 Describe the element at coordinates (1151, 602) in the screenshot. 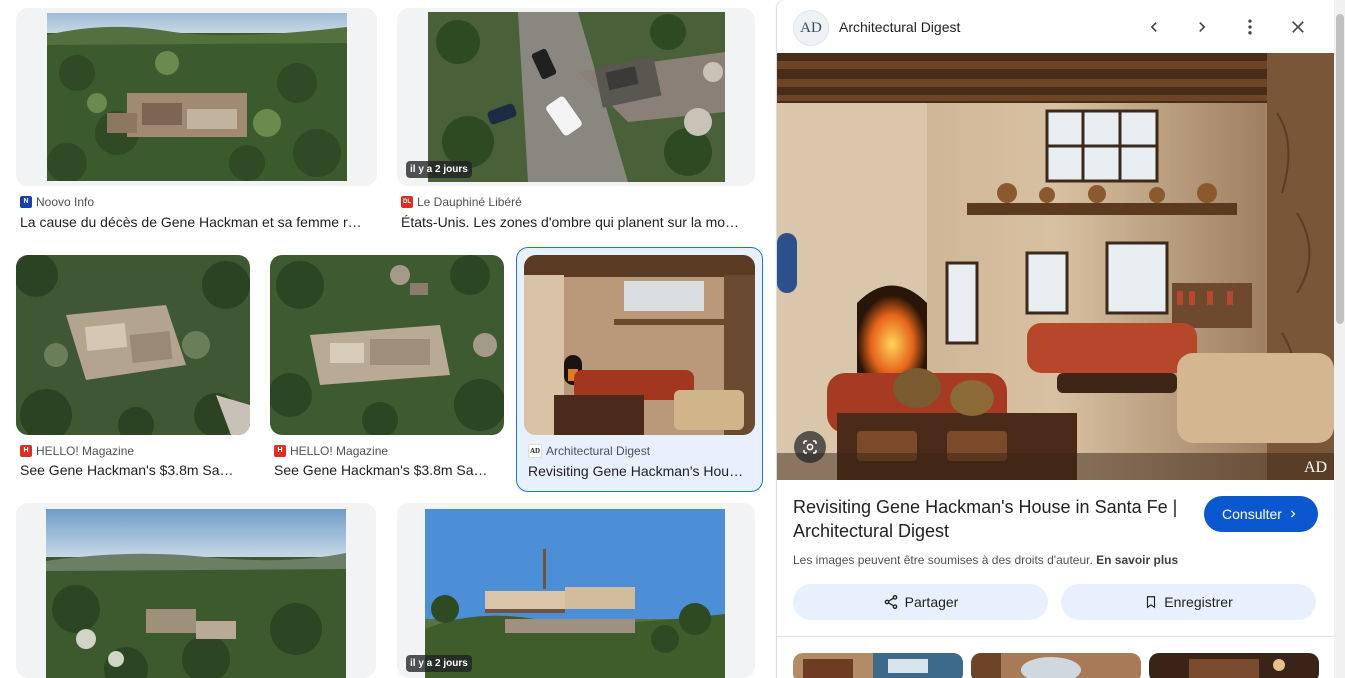

I see `bookmark-icon` at that location.